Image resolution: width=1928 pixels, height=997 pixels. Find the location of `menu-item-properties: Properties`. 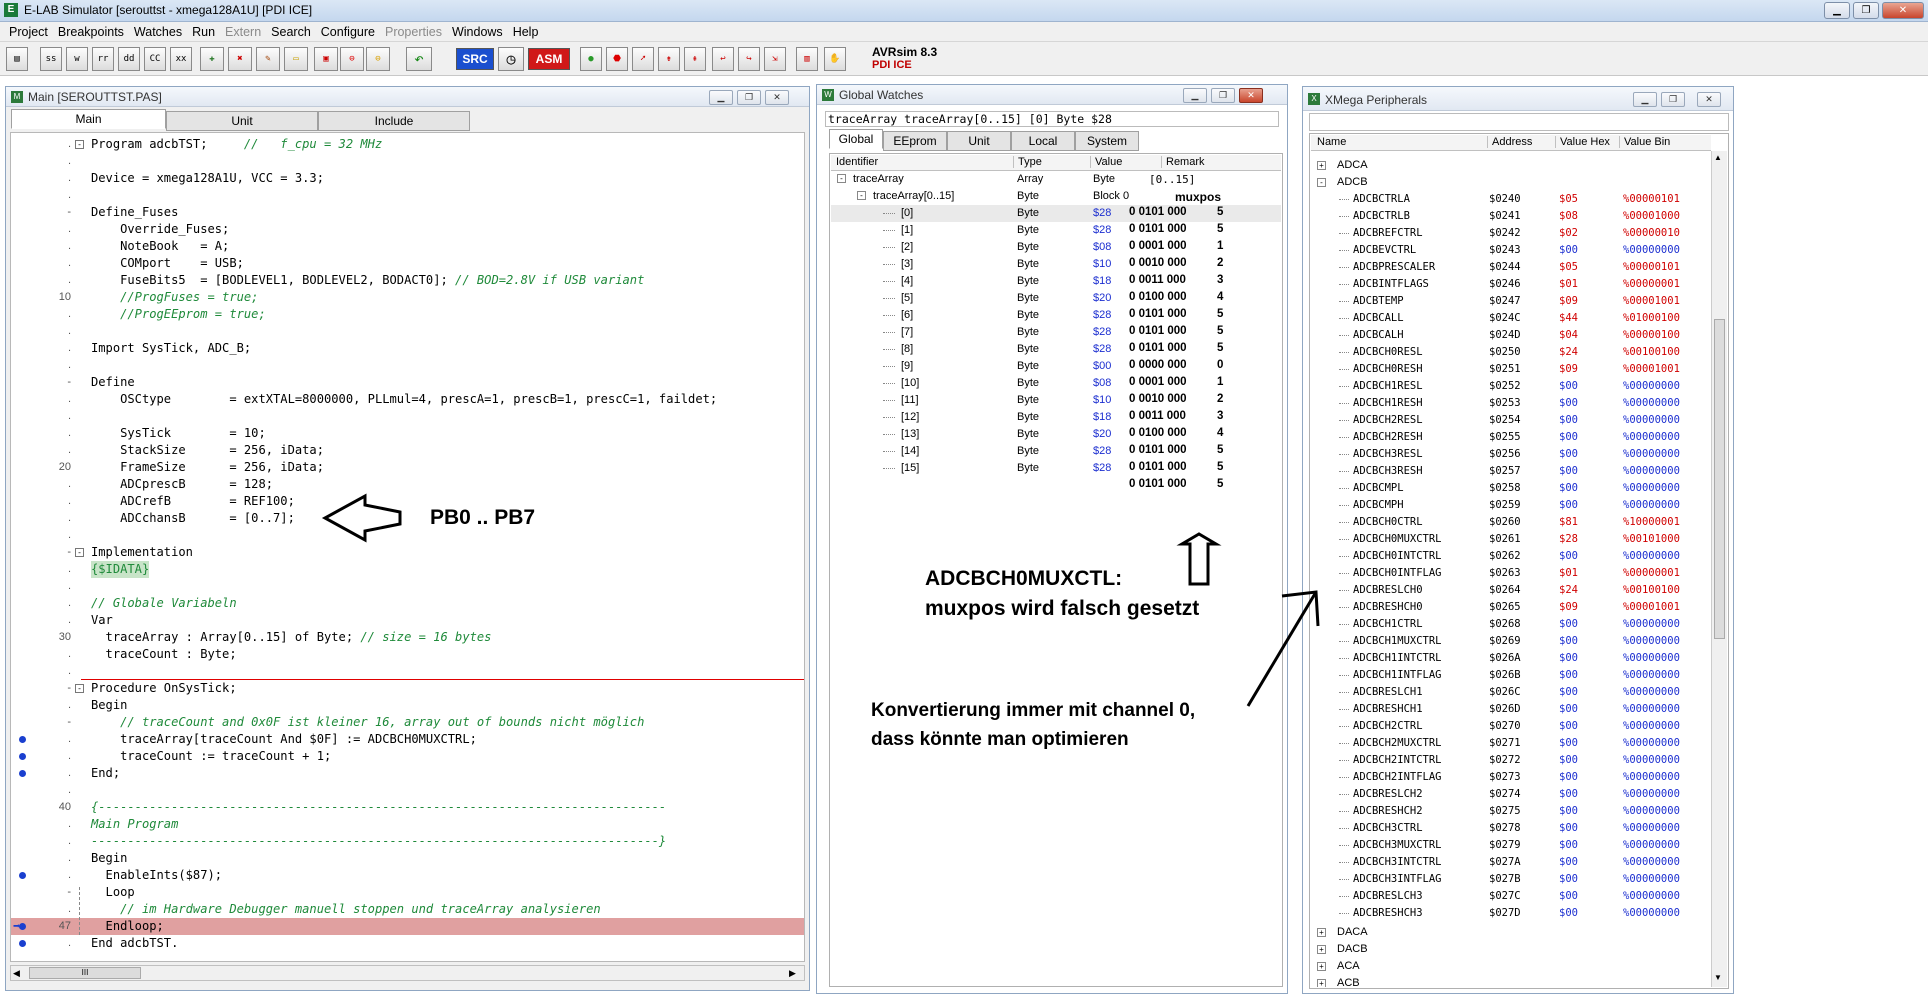

menu-item-properties: Properties is located at coordinates (413, 32).